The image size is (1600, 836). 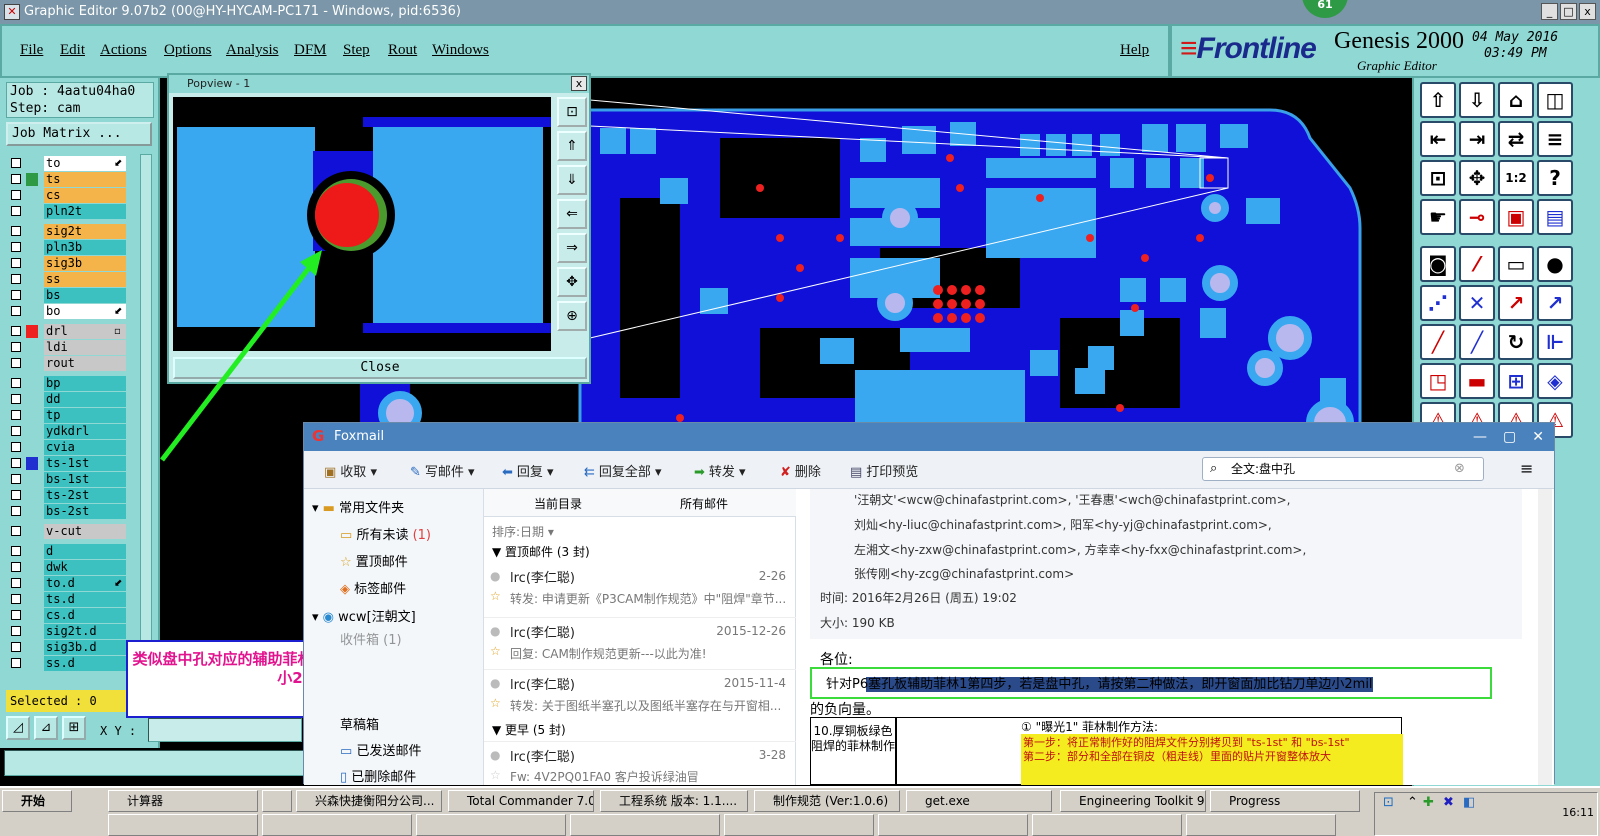 What do you see at coordinates (1477, 264) in the screenshot?
I see `line-icon: ⁄` at bounding box center [1477, 264].